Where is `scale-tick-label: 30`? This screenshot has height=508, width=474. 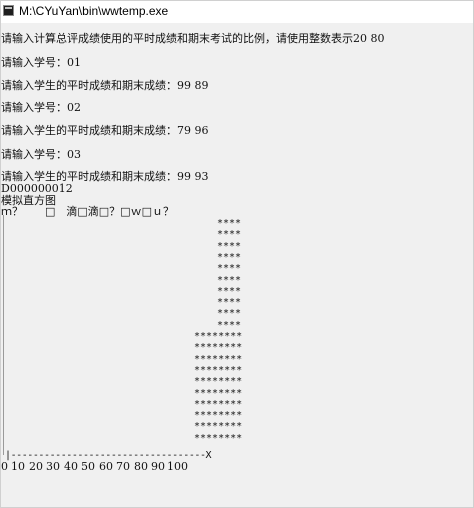 scale-tick-label: 30 is located at coordinates (53, 466).